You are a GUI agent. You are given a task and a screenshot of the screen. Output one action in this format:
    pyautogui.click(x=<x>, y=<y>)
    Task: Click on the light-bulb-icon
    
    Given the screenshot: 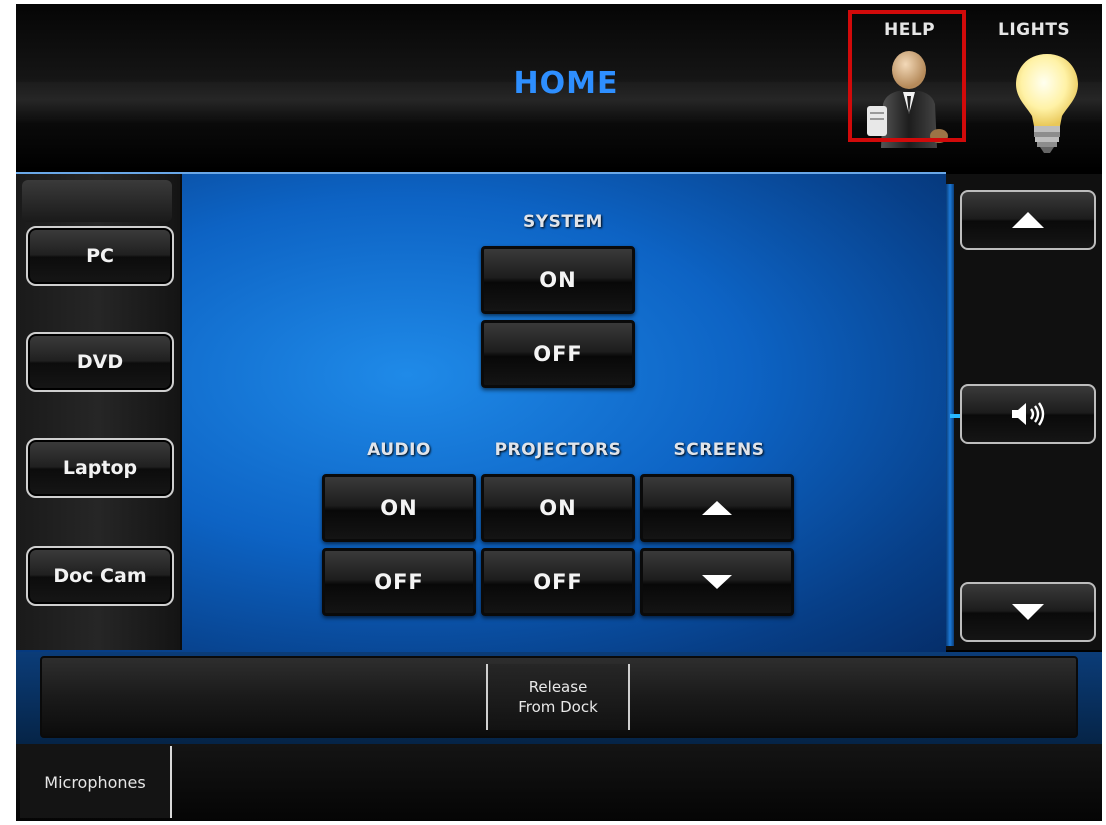 What is the action you would take?
    pyautogui.click(x=1047, y=103)
    